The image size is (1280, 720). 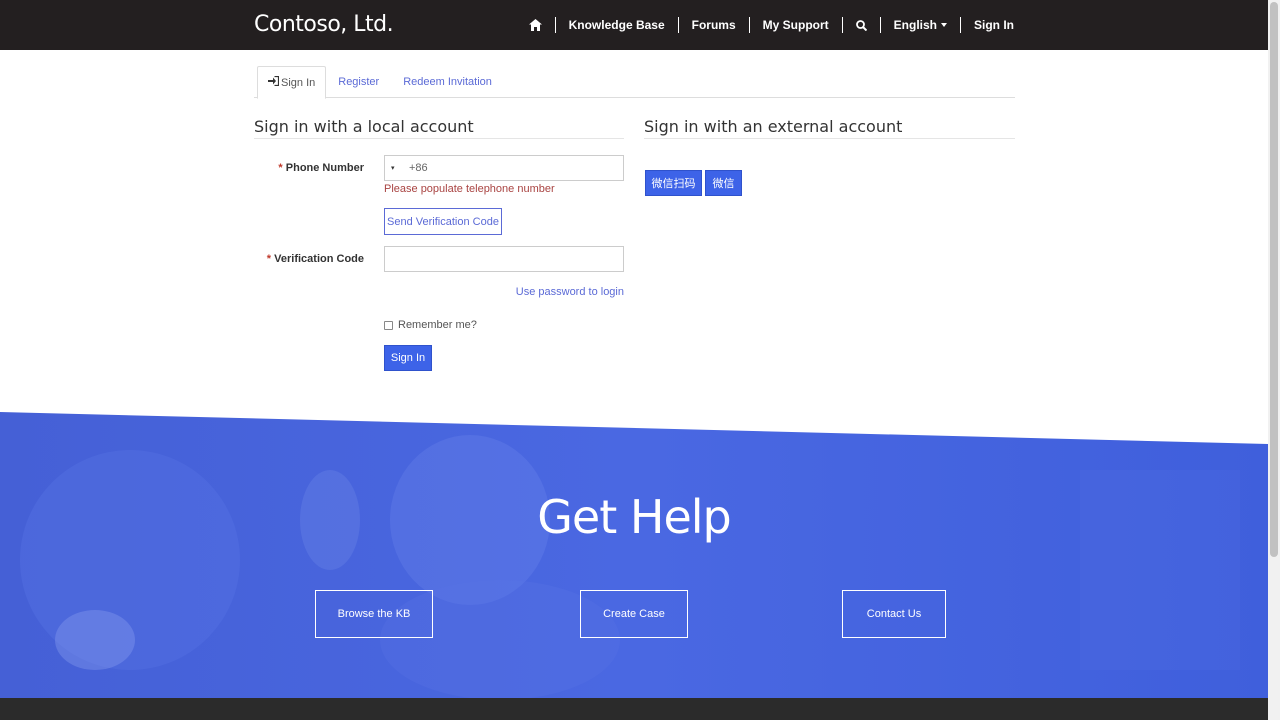 What do you see at coordinates (443, 221) in the screenshot?
I see `send-verification-code-button: Send Verification Code` at bounding box center [443, 221].